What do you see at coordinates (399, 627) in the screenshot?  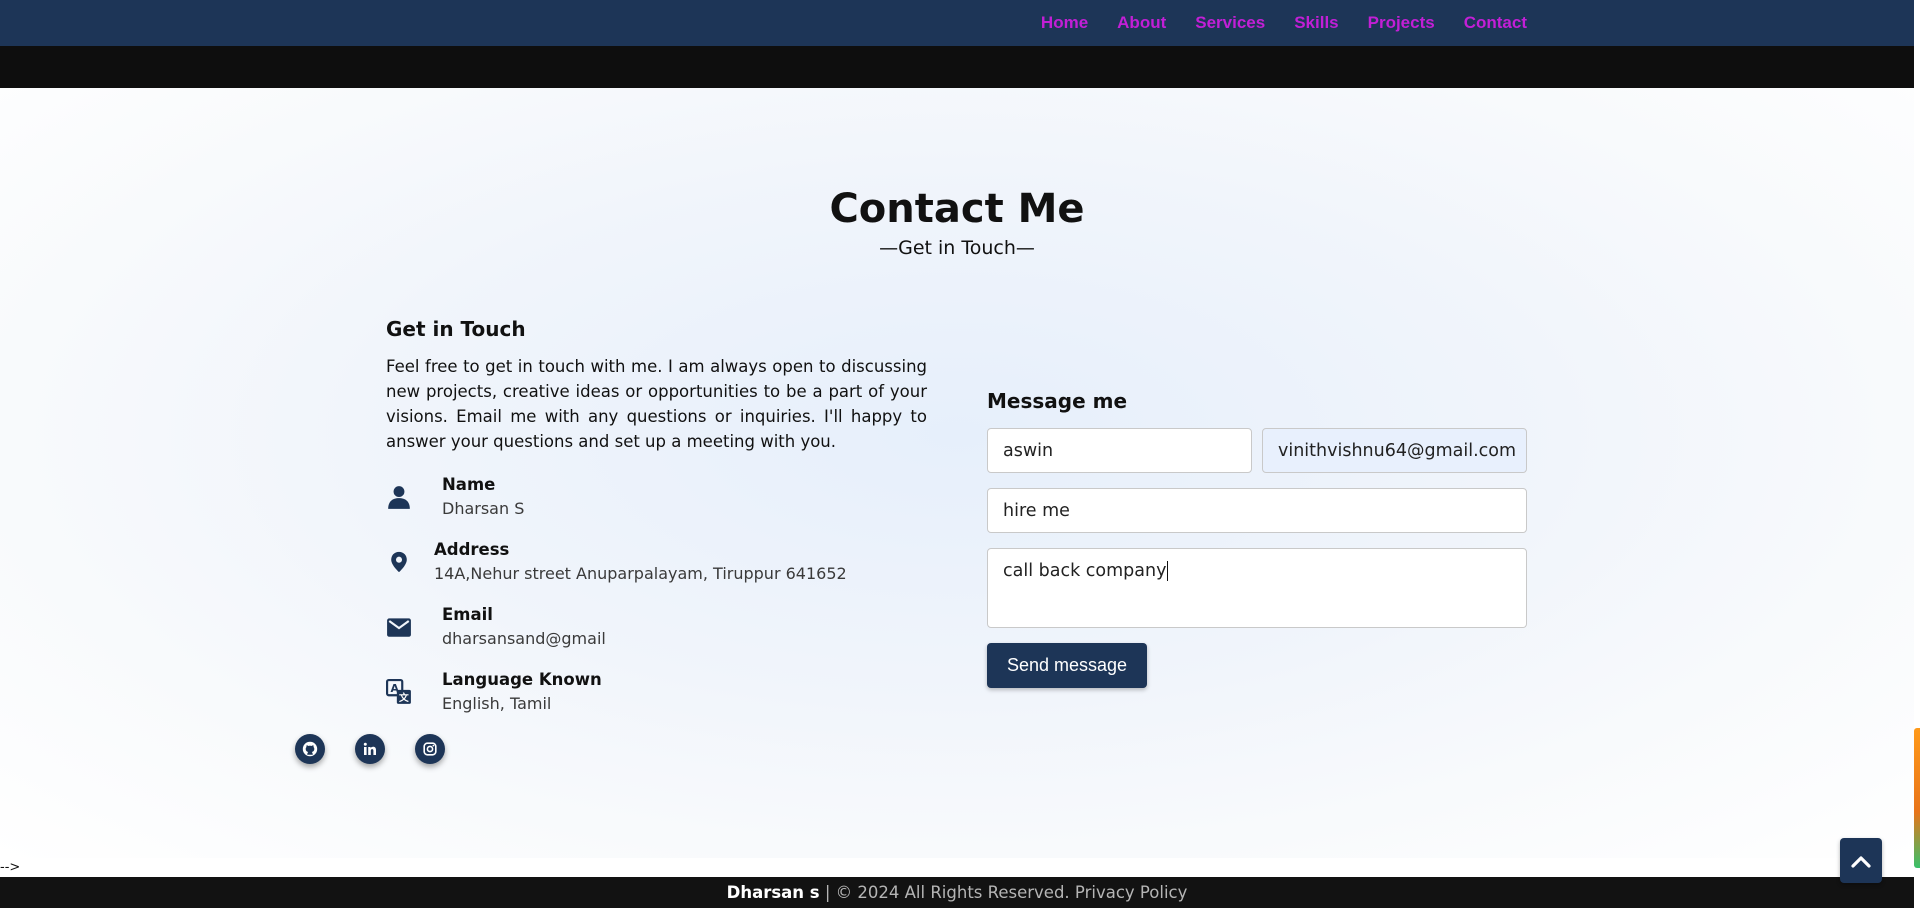 I see `envelope-icon` at bounding box center [399, 627].